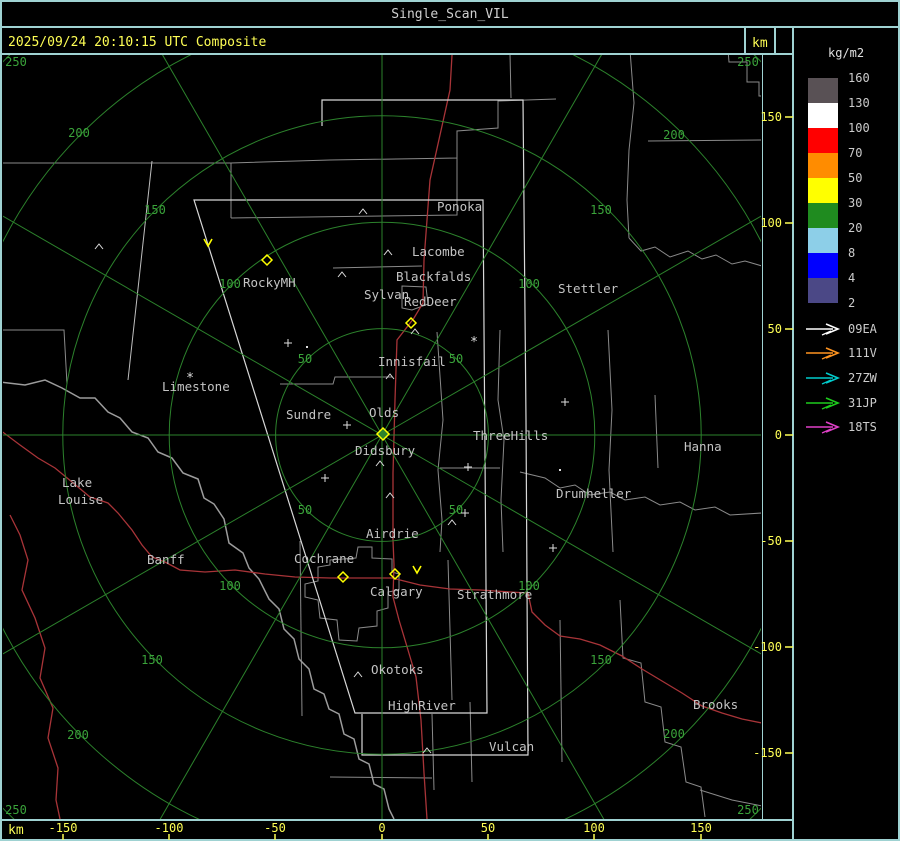  I want to click on city-label-limestone: Limestone, so click(196, 386).